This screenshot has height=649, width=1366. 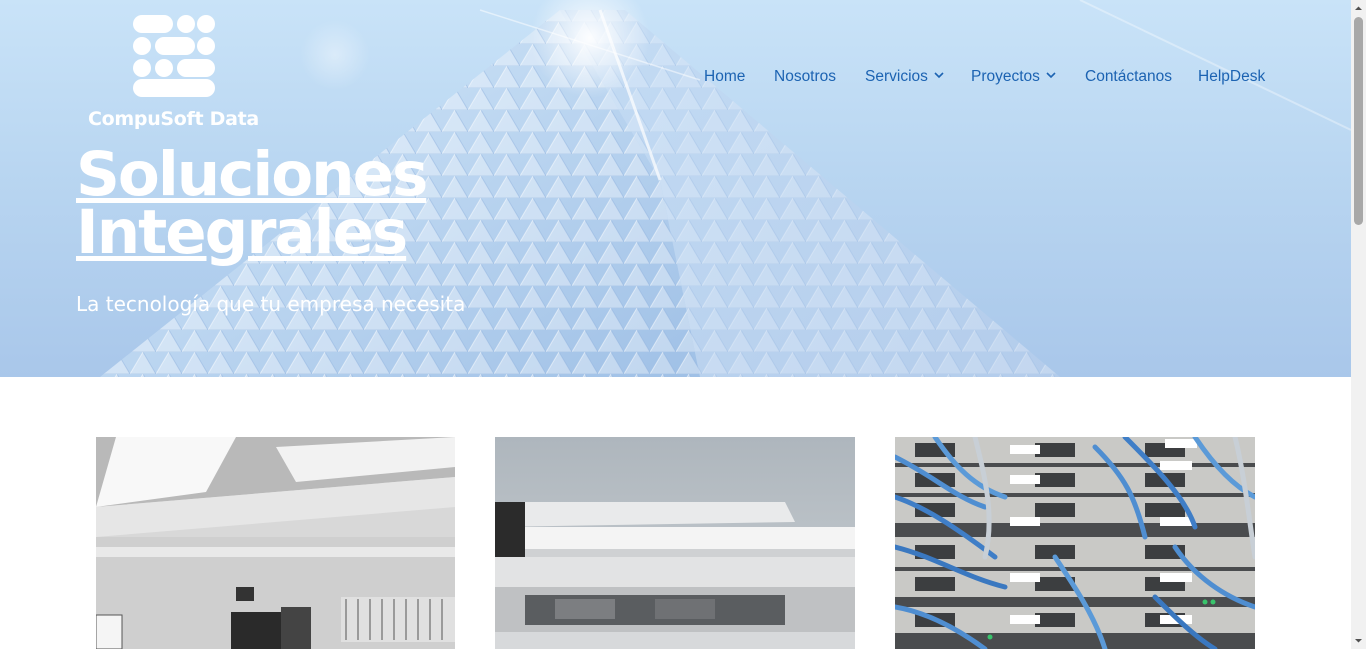 What do you see at coordinates (1005, 76) in the screenshot?
I see `nav-item-label: Proyectos` at bounding box center [1005, 76].